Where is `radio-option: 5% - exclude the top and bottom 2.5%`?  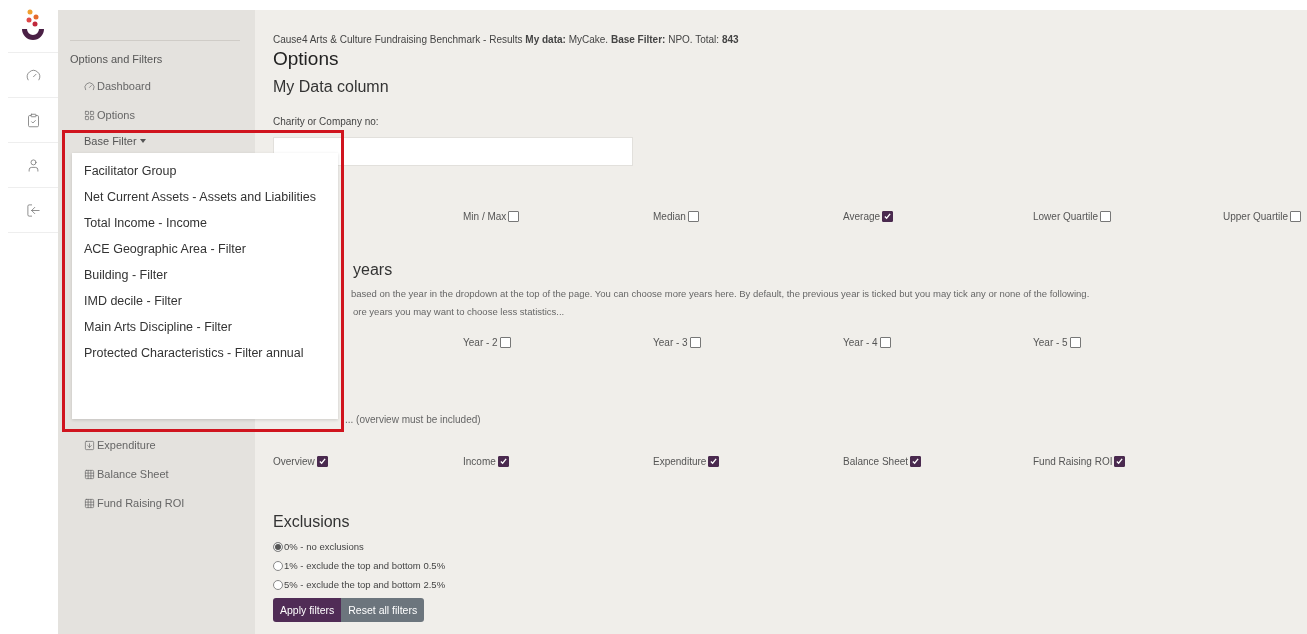
radio-option: 5% - exclude the top and bottom 2.5% is located at coordinates (790, 584).